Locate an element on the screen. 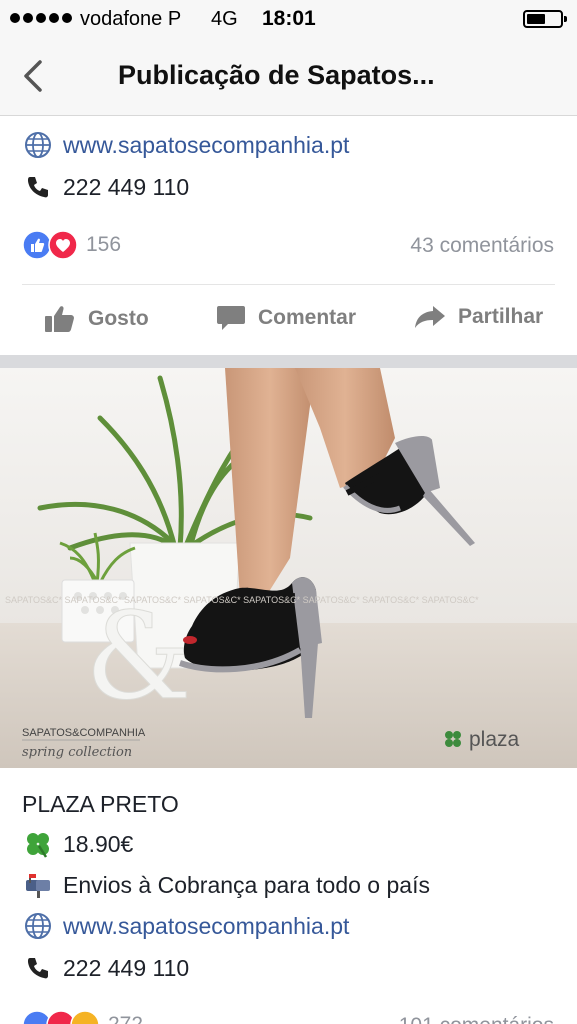  status-bar: vodafone P 4G 18:01 is located at coordinates (288, 19).